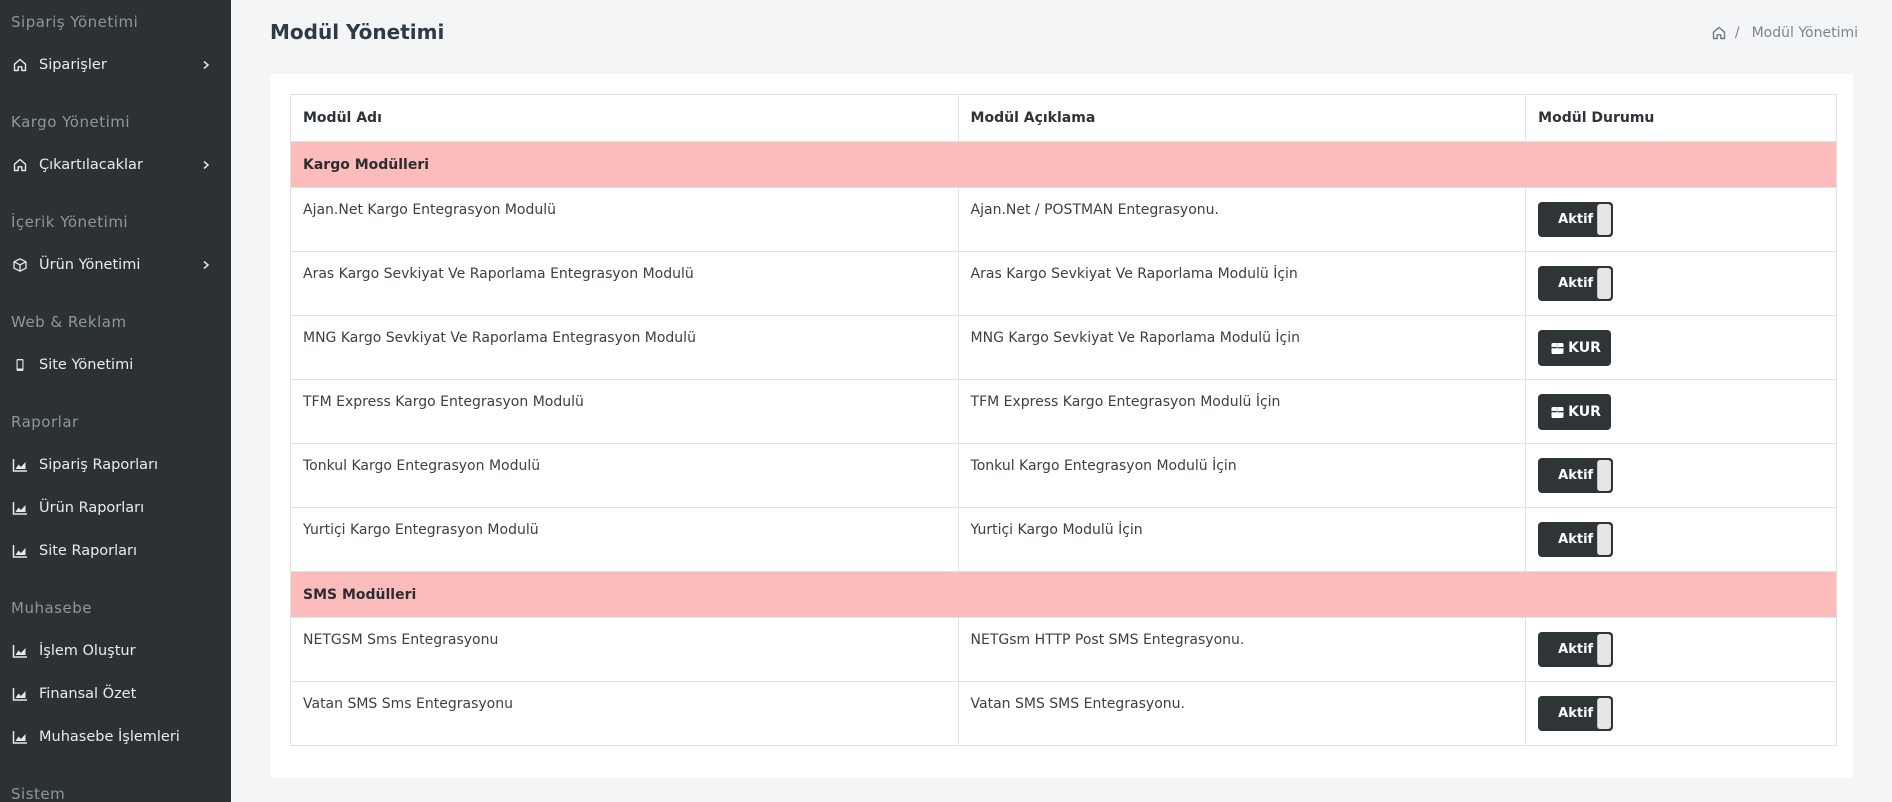 The image size is (1892, 802). What do you see at coordinates (624, 539) in the screenshot?
I see `module-name: Yurtiçi Kargo Entegrasyon Modulü` at bounding box center [624, 539].